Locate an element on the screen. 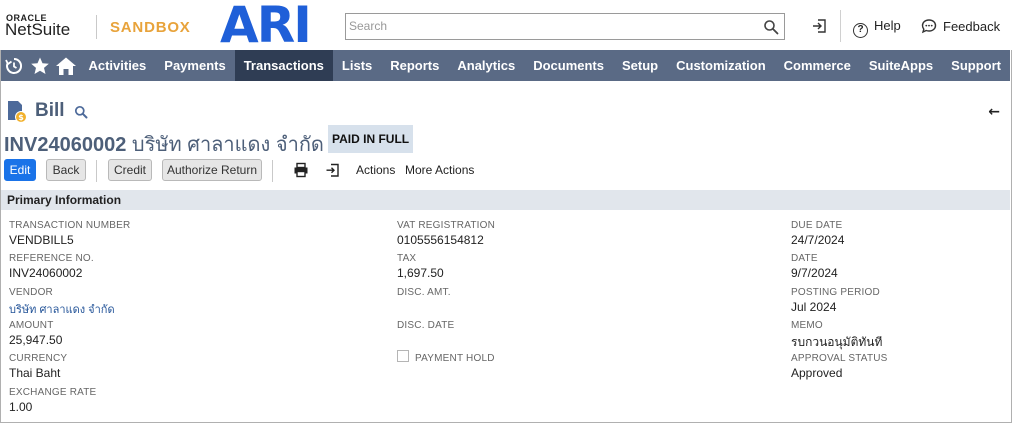 The width and height of the screenshot is (1012, 423). field-transaction-number: TRANSACTION NUMBER VENDBILL5 is located at coordinates (69, 233).